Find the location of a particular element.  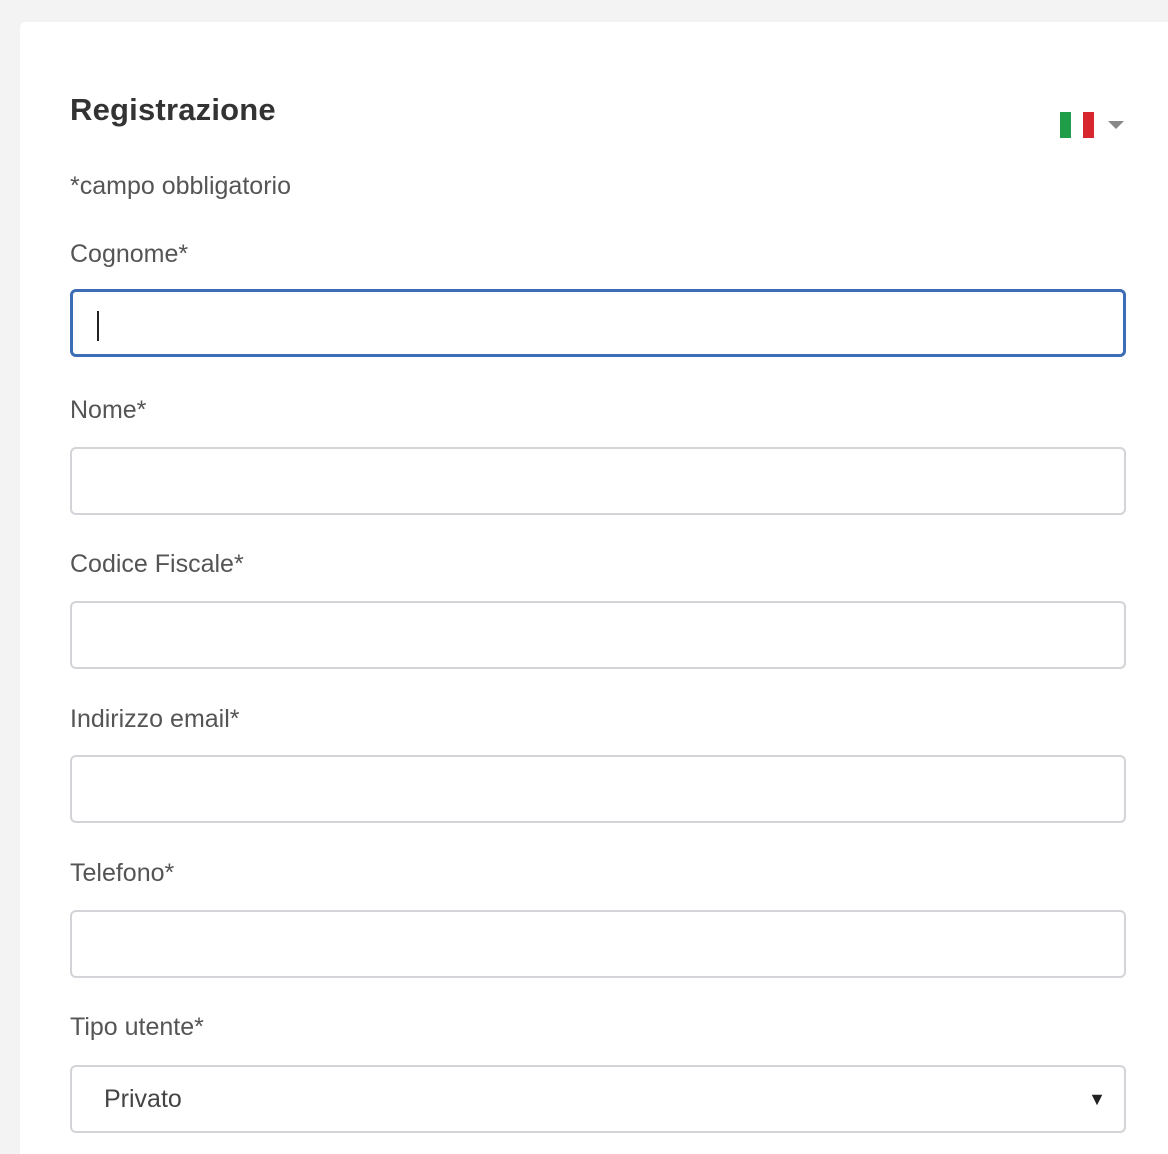

phone-label: Telefono* is located at coordinates (122, 873).